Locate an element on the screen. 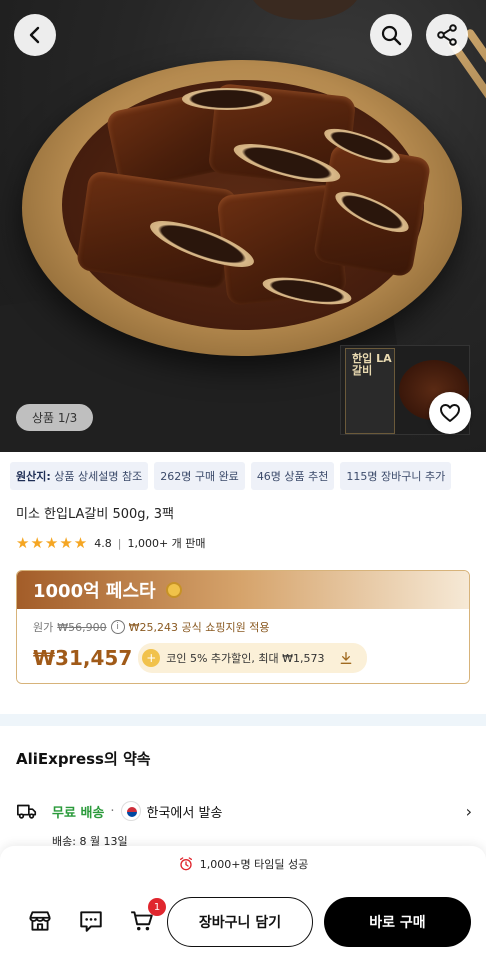 The height and width of the screenshot is (960, 486). sale-price: ₩31,457 is located at coordinates (83, 658).